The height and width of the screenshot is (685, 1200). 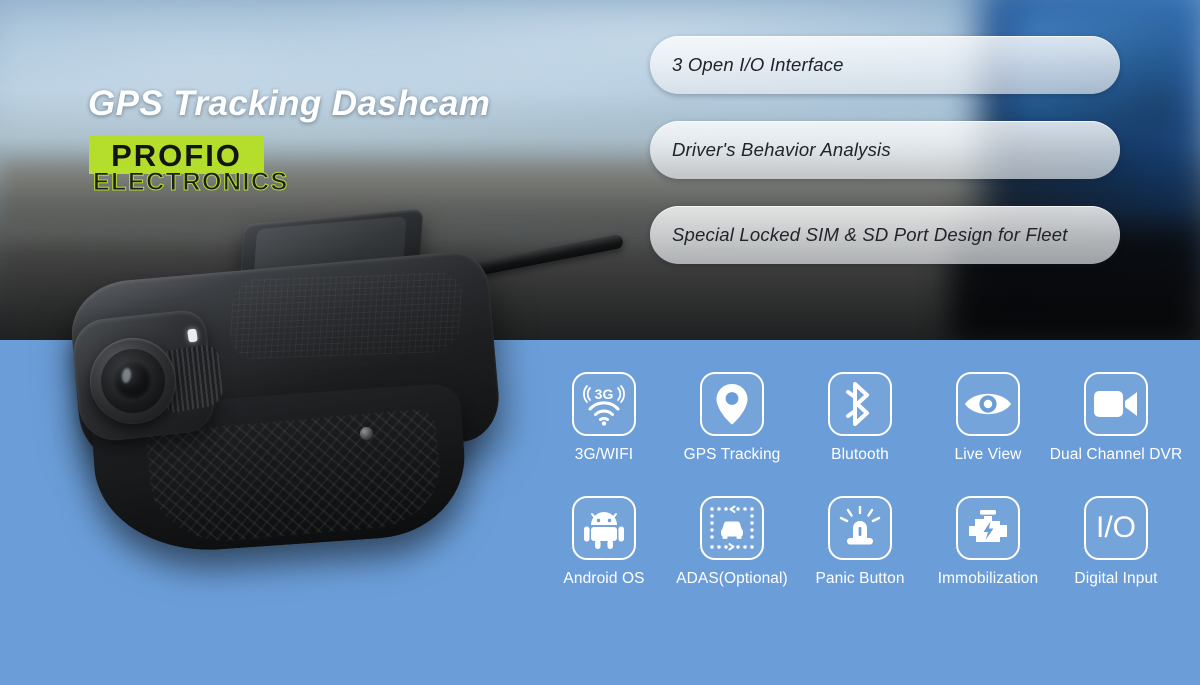 I want to click on map-pin-icon, so click(x=732, y=404).